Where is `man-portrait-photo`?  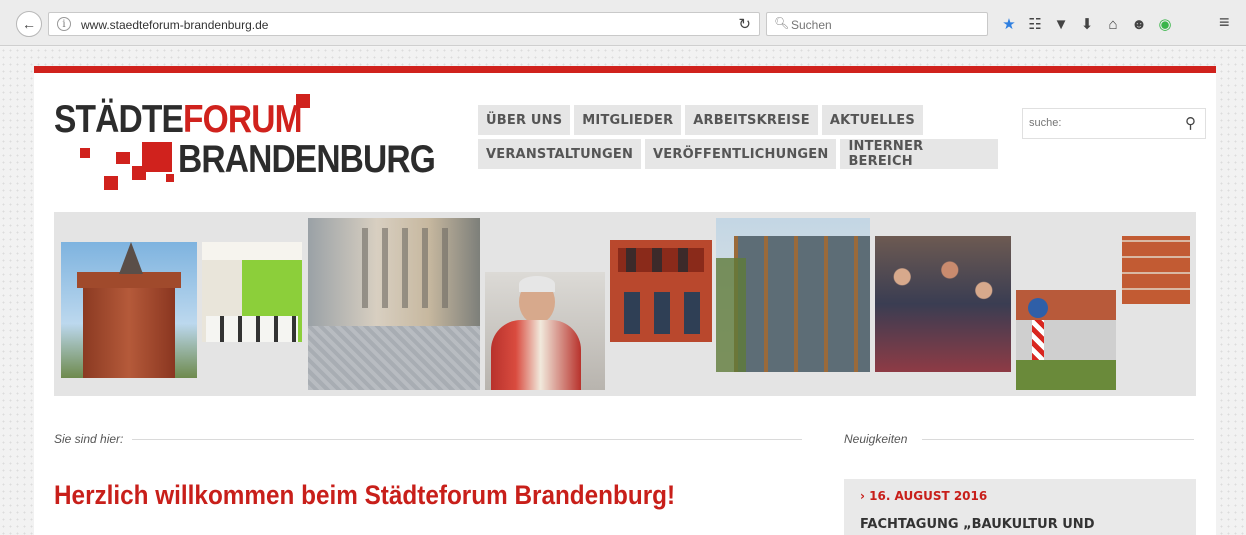 man-portrait-photo is located at coordinates (545, 331).